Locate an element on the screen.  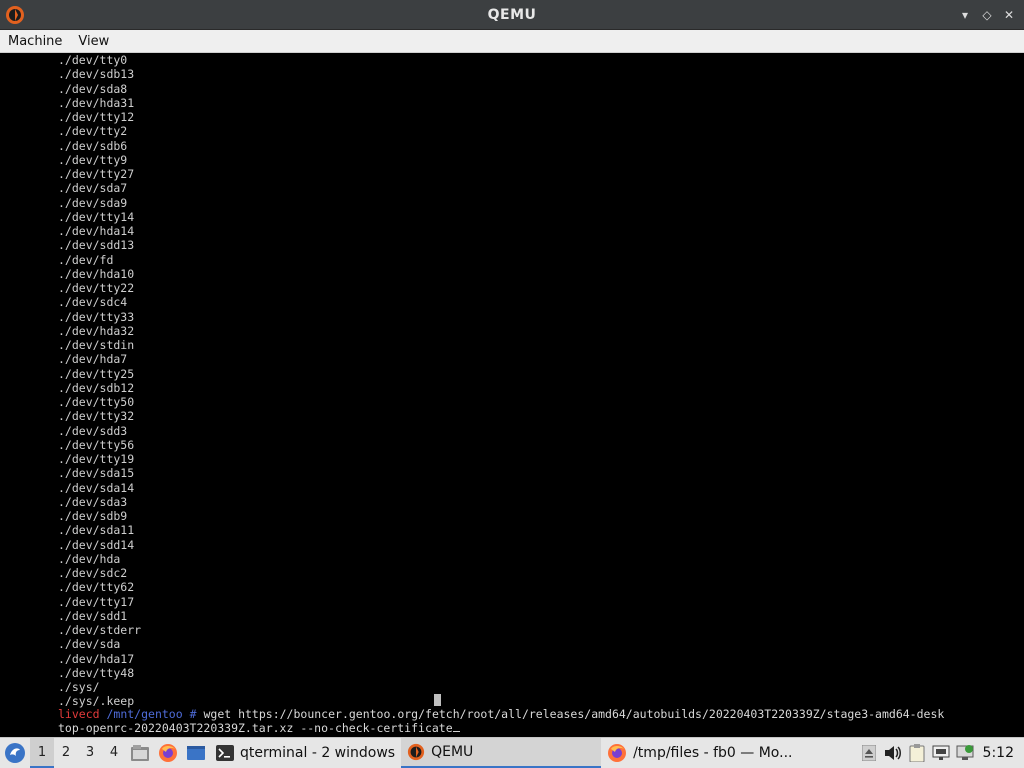
minimize-button: ▾ is located at coordinates (965, 15).